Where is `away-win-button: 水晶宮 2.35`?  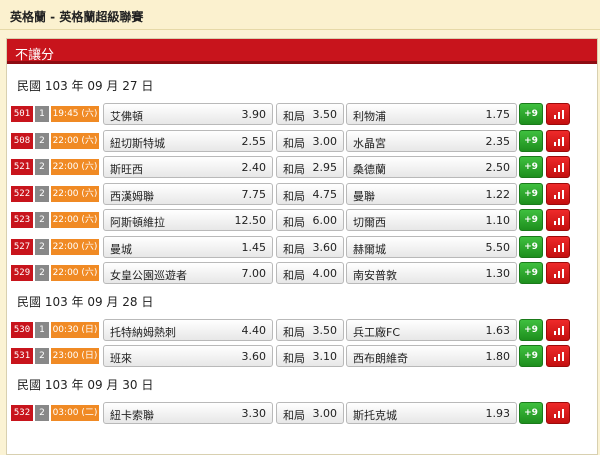
away-win-button: 水晶宮 2.35 is located at coordinates (431, 140).